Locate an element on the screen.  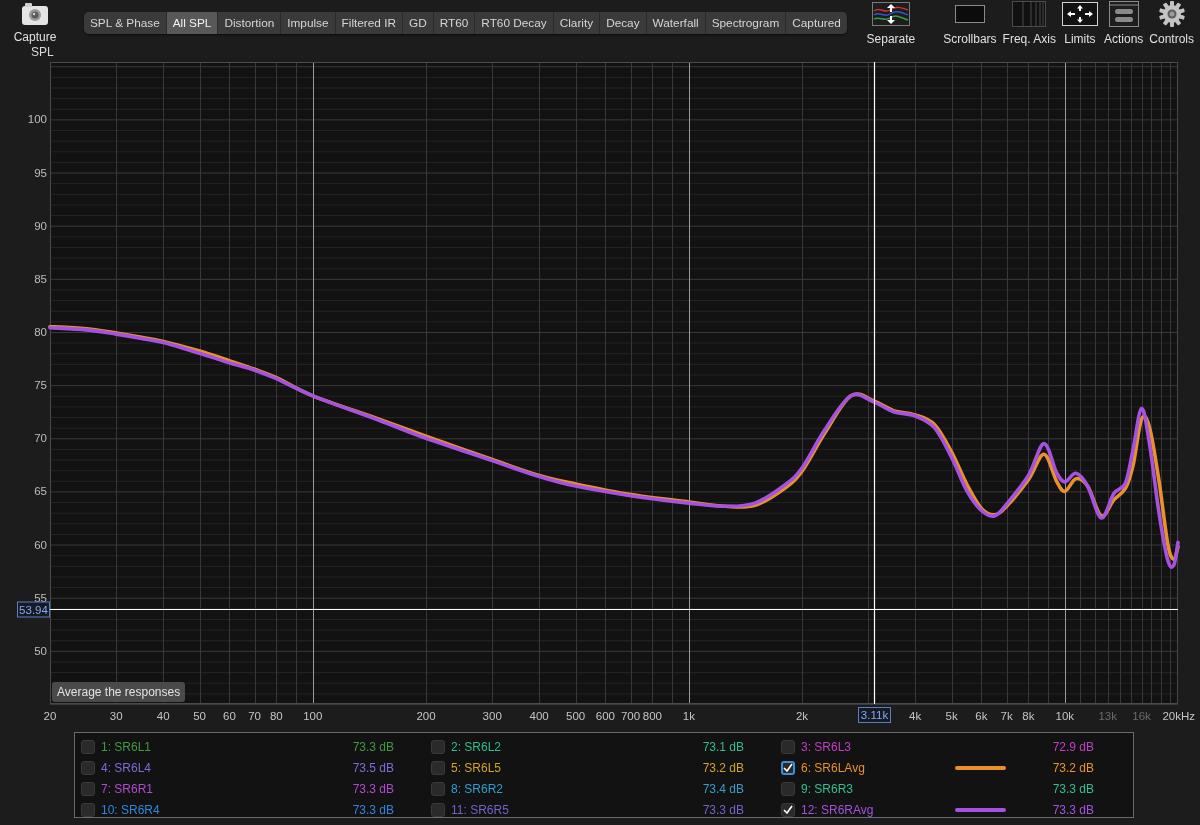
tab: GD is located at coordinates (418, 23).